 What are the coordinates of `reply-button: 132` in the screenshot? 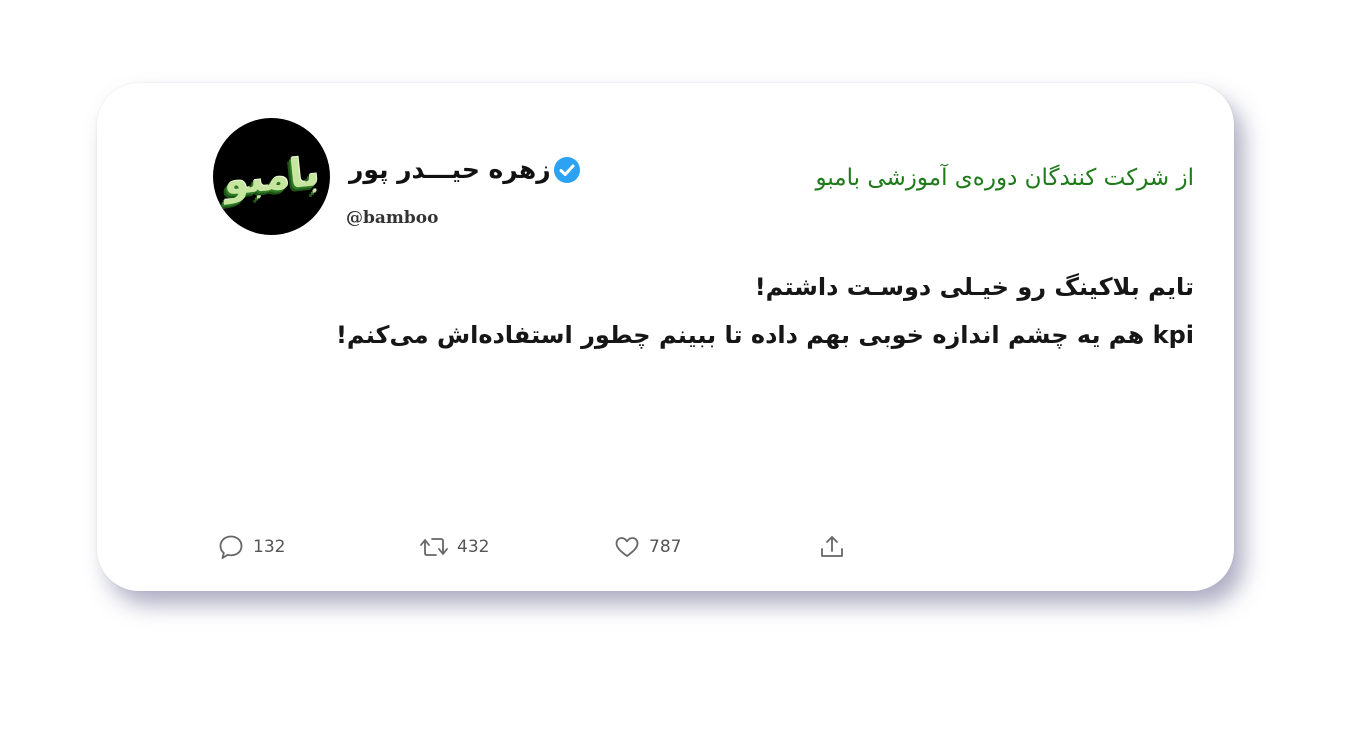 It's located at (251, 547).